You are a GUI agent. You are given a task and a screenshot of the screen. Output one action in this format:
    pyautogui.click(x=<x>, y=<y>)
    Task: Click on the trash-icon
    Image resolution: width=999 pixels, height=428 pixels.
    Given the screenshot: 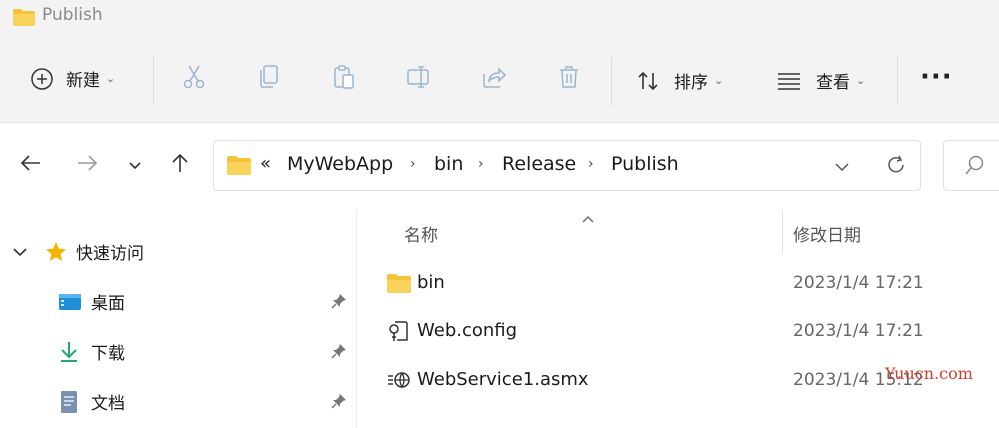 What is the action you would take?
    pyautogui.click(x=569, y=79)
    